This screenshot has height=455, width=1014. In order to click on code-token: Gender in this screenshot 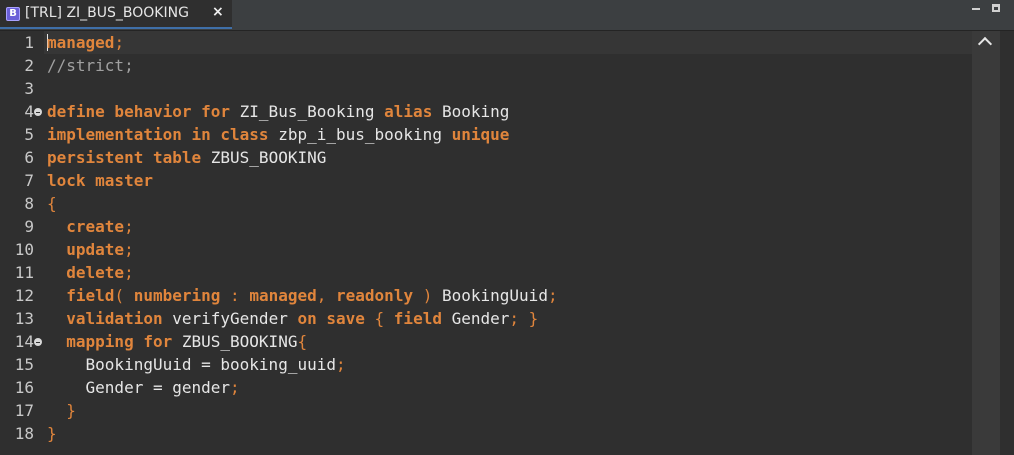, I will do `click(100, 387)`.